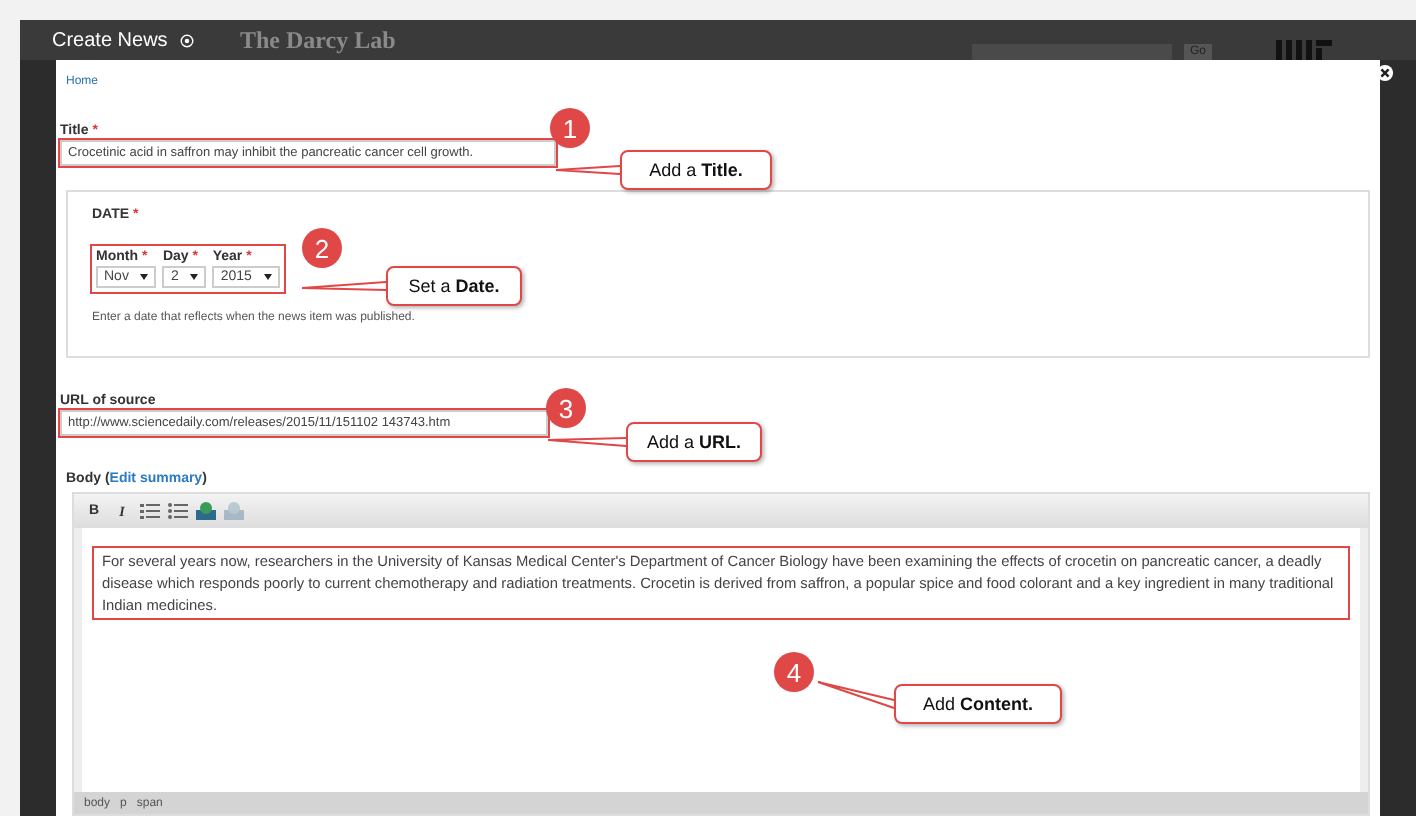  I want to click on numbered-list-icon, so click(150, 511).